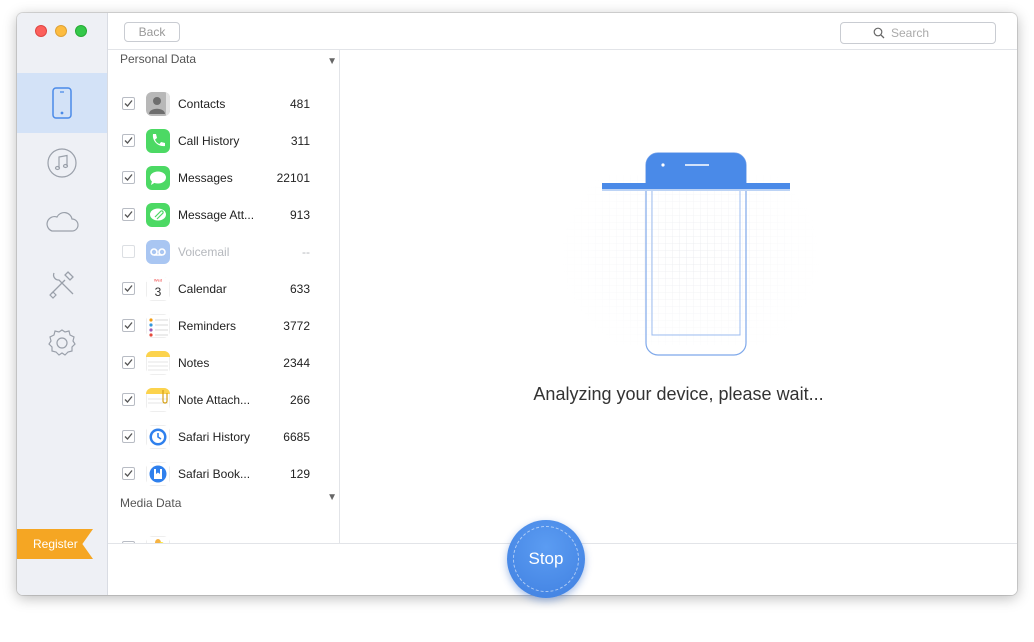  What do you see at coordinates (202, 289) in the screenshot?
I see `item-label: Calendar` at bounding box center [202, 289].